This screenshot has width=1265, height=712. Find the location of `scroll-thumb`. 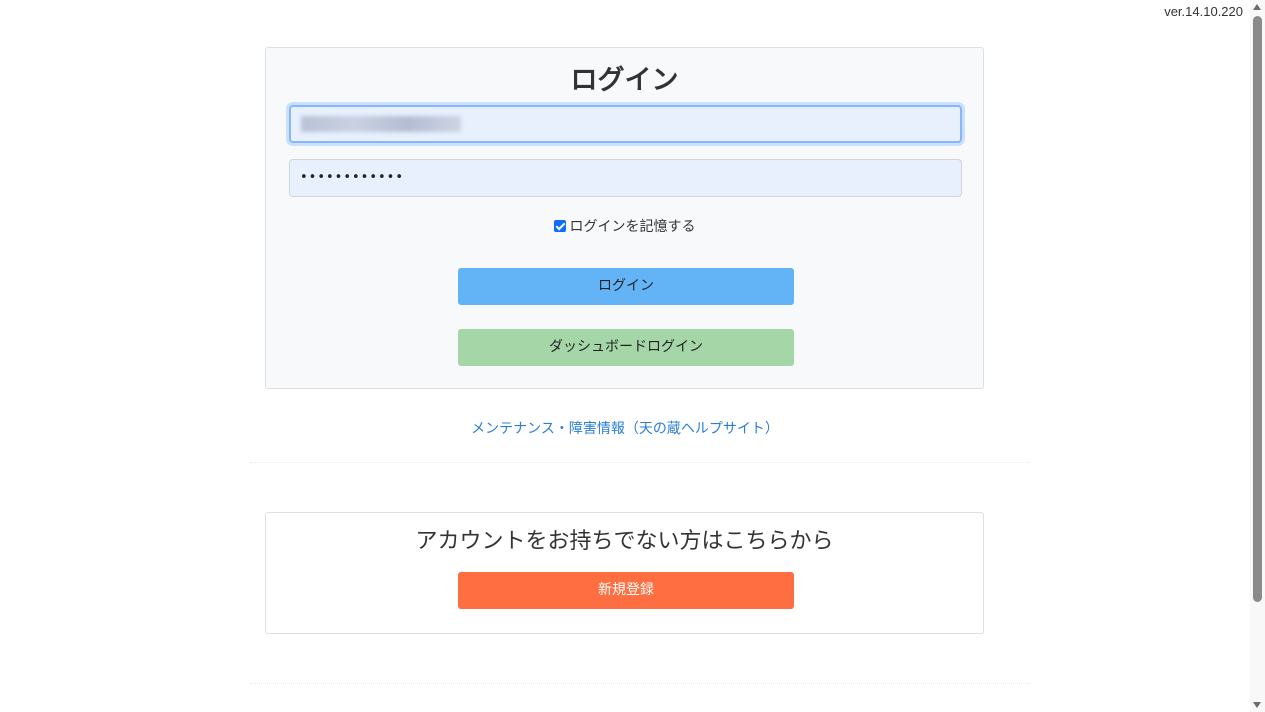

scroll-thumb is located at coordinates (1257, 309).